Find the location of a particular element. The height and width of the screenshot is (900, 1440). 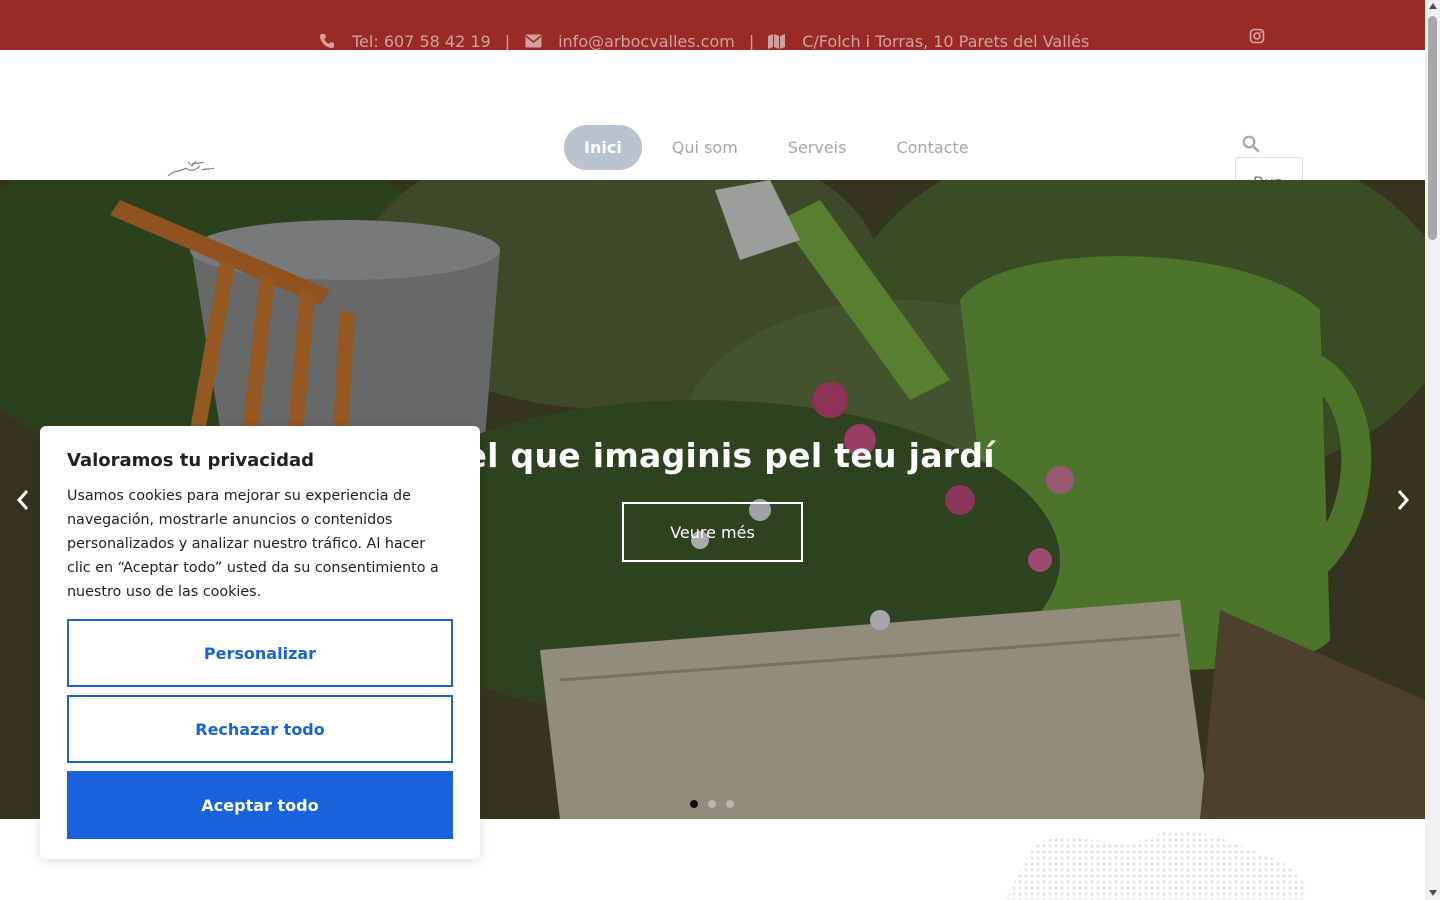

page-scrollbar is located at coordinates (1432, 450).